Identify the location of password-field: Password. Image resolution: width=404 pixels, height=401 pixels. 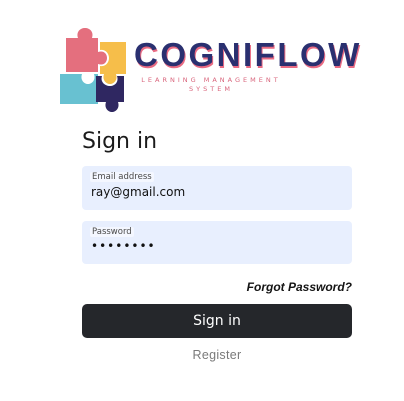
(217, 242).